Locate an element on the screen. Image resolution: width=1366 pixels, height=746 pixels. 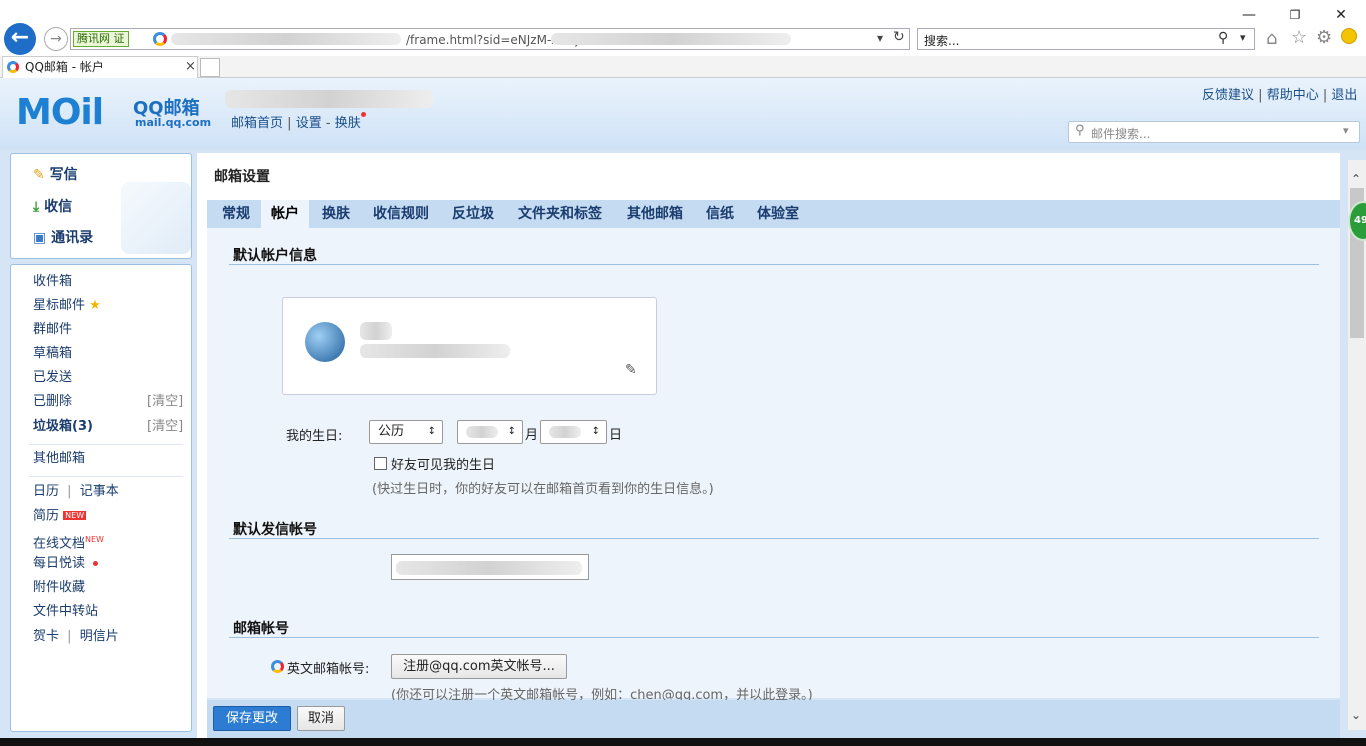
new-tab-button is located at coordinates (210, 67).